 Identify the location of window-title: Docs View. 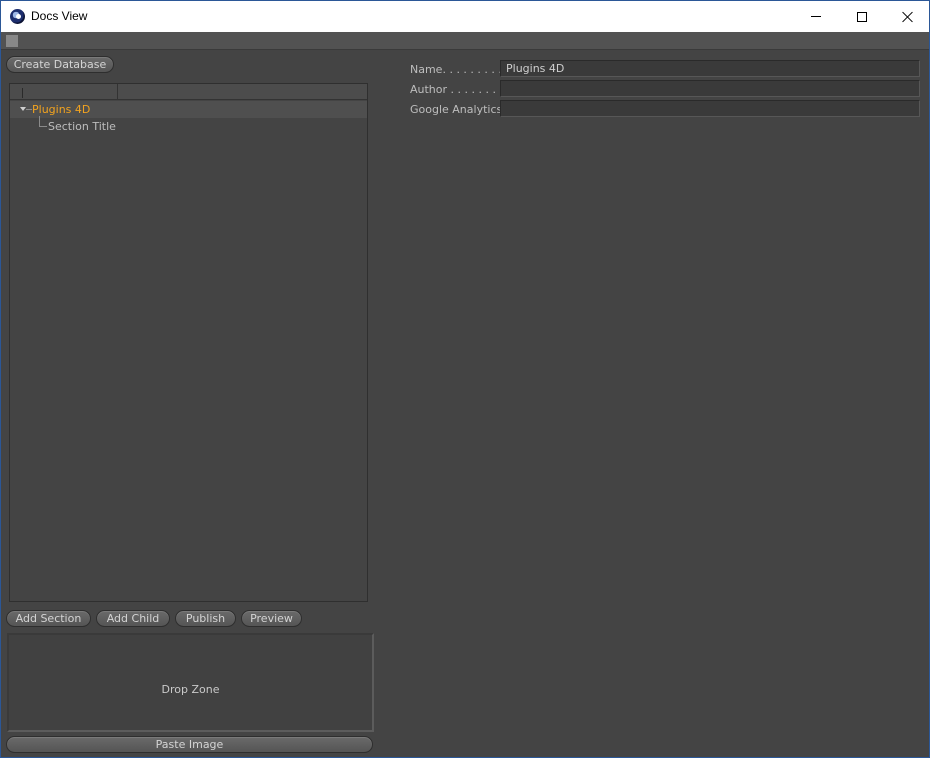
(59, 16).